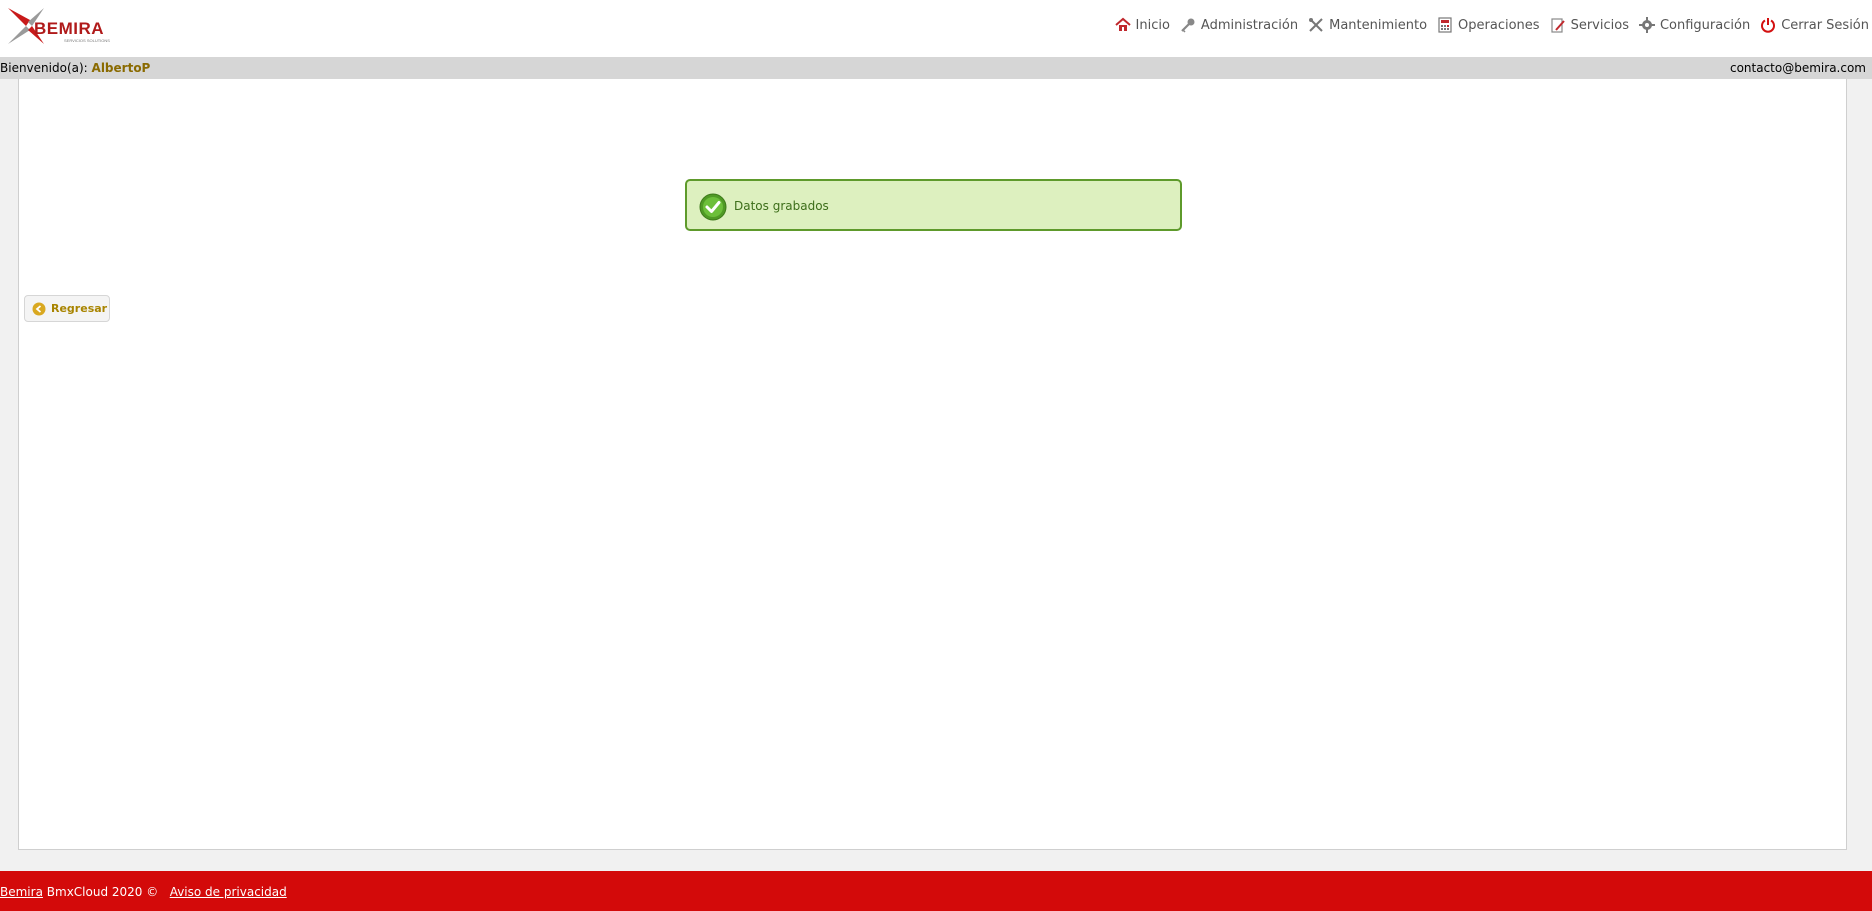  What do you see at coordinates (228, 892) in the screenshot?
I see `privacy-link: Aviso de privacidad` at bounding box center [228, 892].